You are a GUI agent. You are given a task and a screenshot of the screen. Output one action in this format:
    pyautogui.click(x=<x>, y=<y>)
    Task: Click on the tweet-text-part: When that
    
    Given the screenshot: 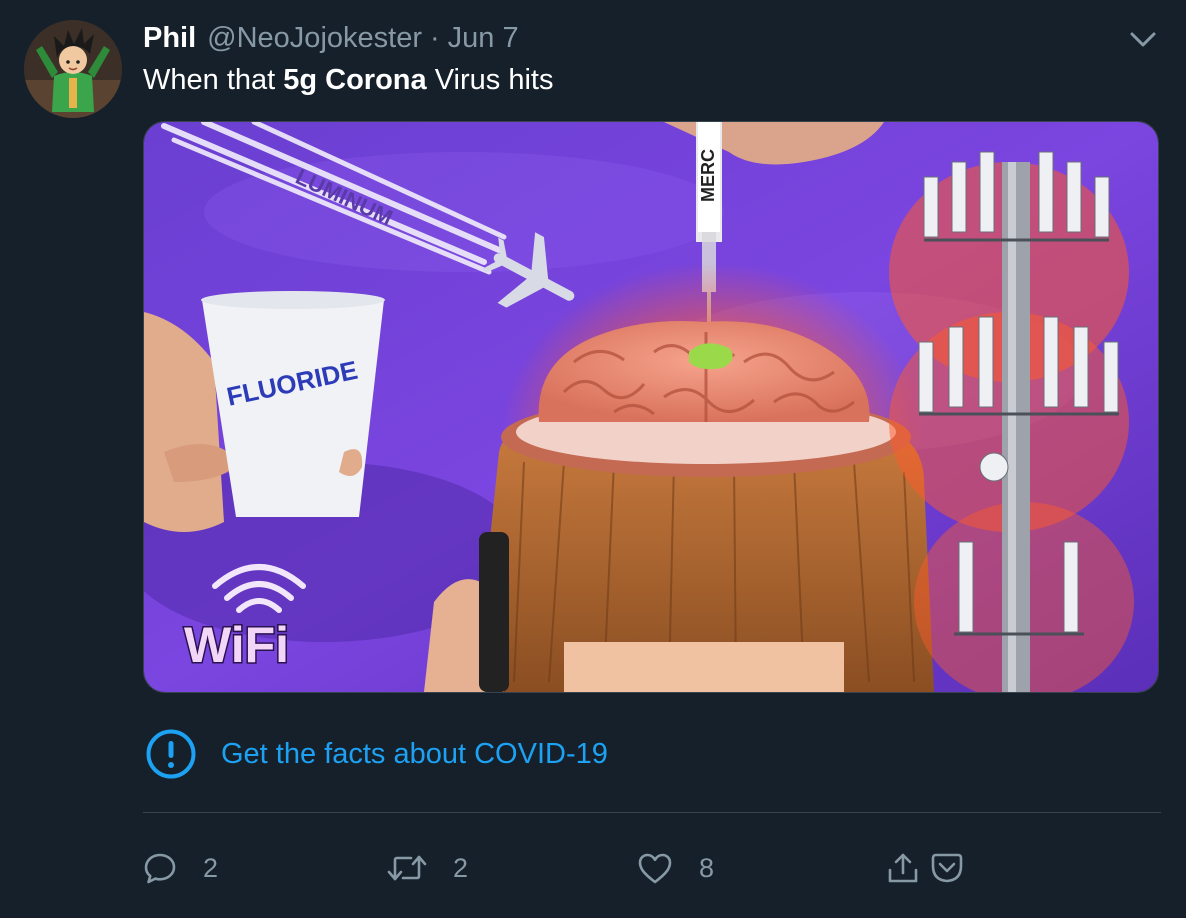 What is the action you would take?
    pyautogui.click(x=213, y=80)
    